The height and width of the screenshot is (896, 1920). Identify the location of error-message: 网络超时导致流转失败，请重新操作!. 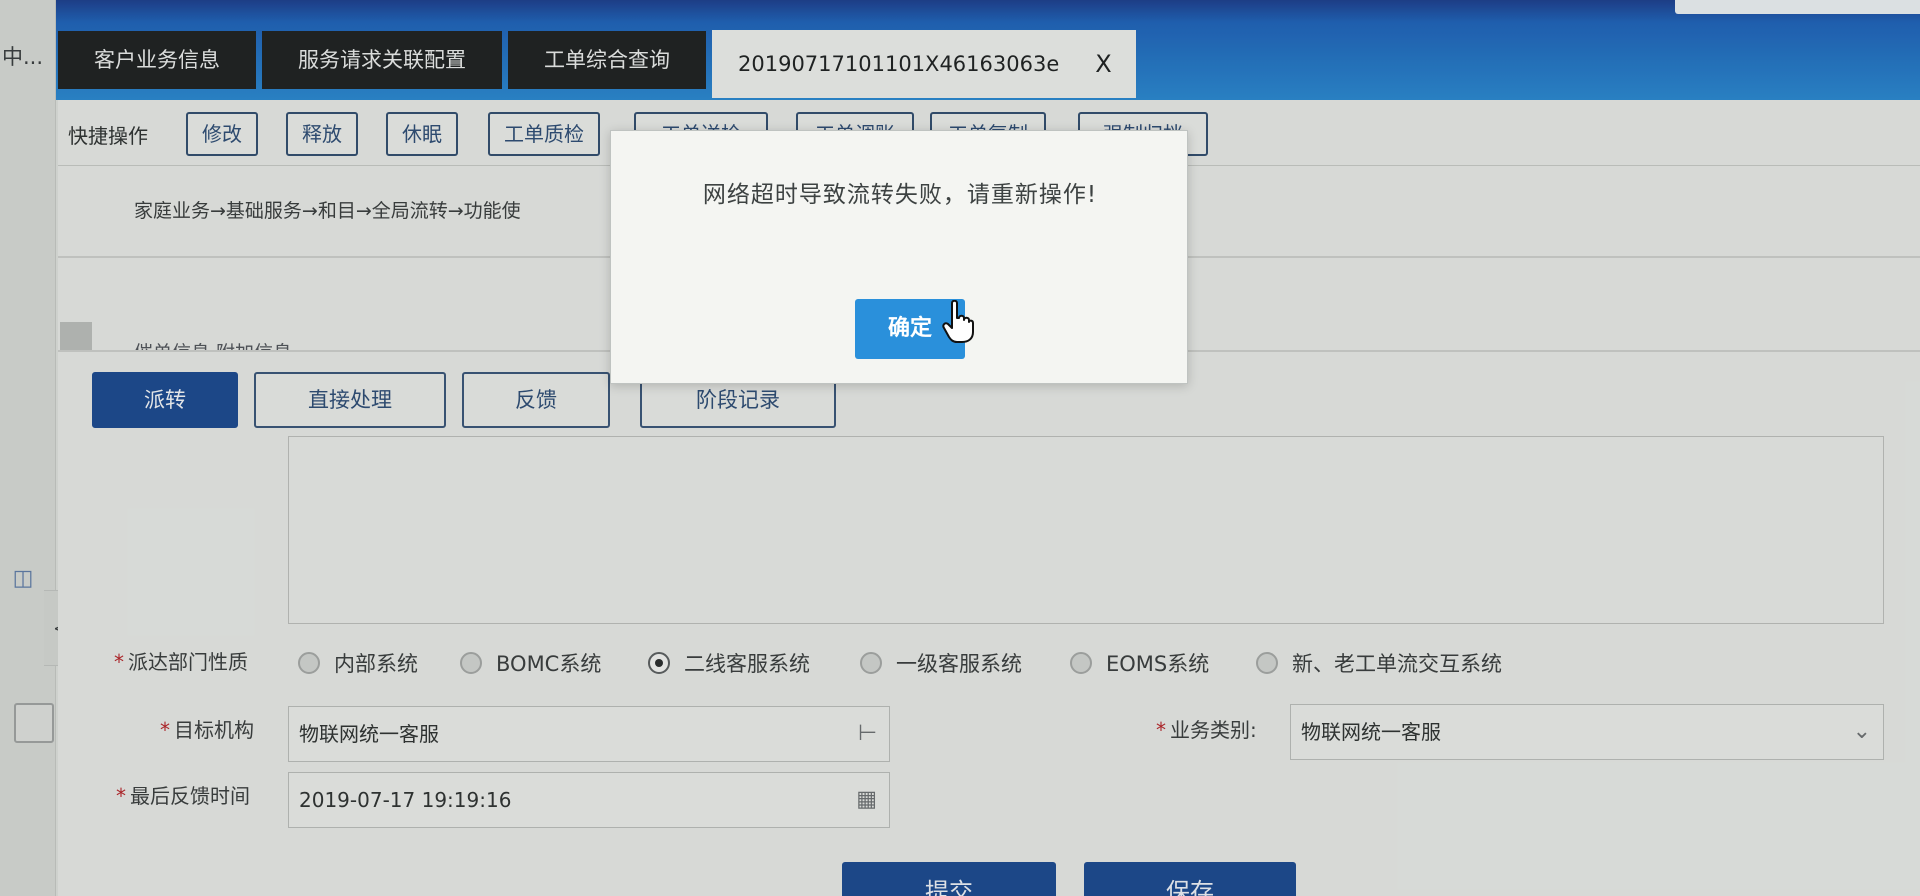
(900, 195).